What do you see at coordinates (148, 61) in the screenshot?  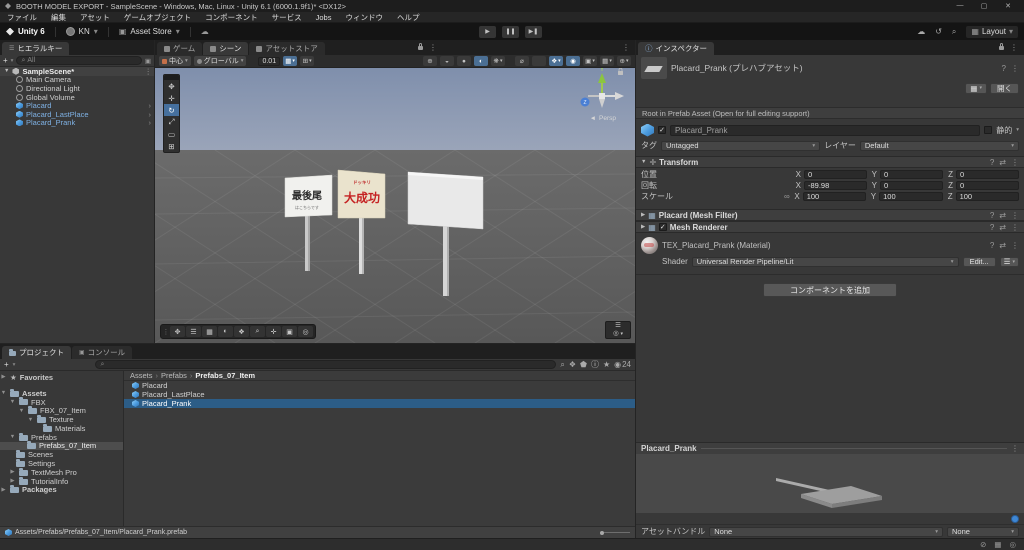 I see `scene-picker-icon: ▣` at bounding box center [148, 61].